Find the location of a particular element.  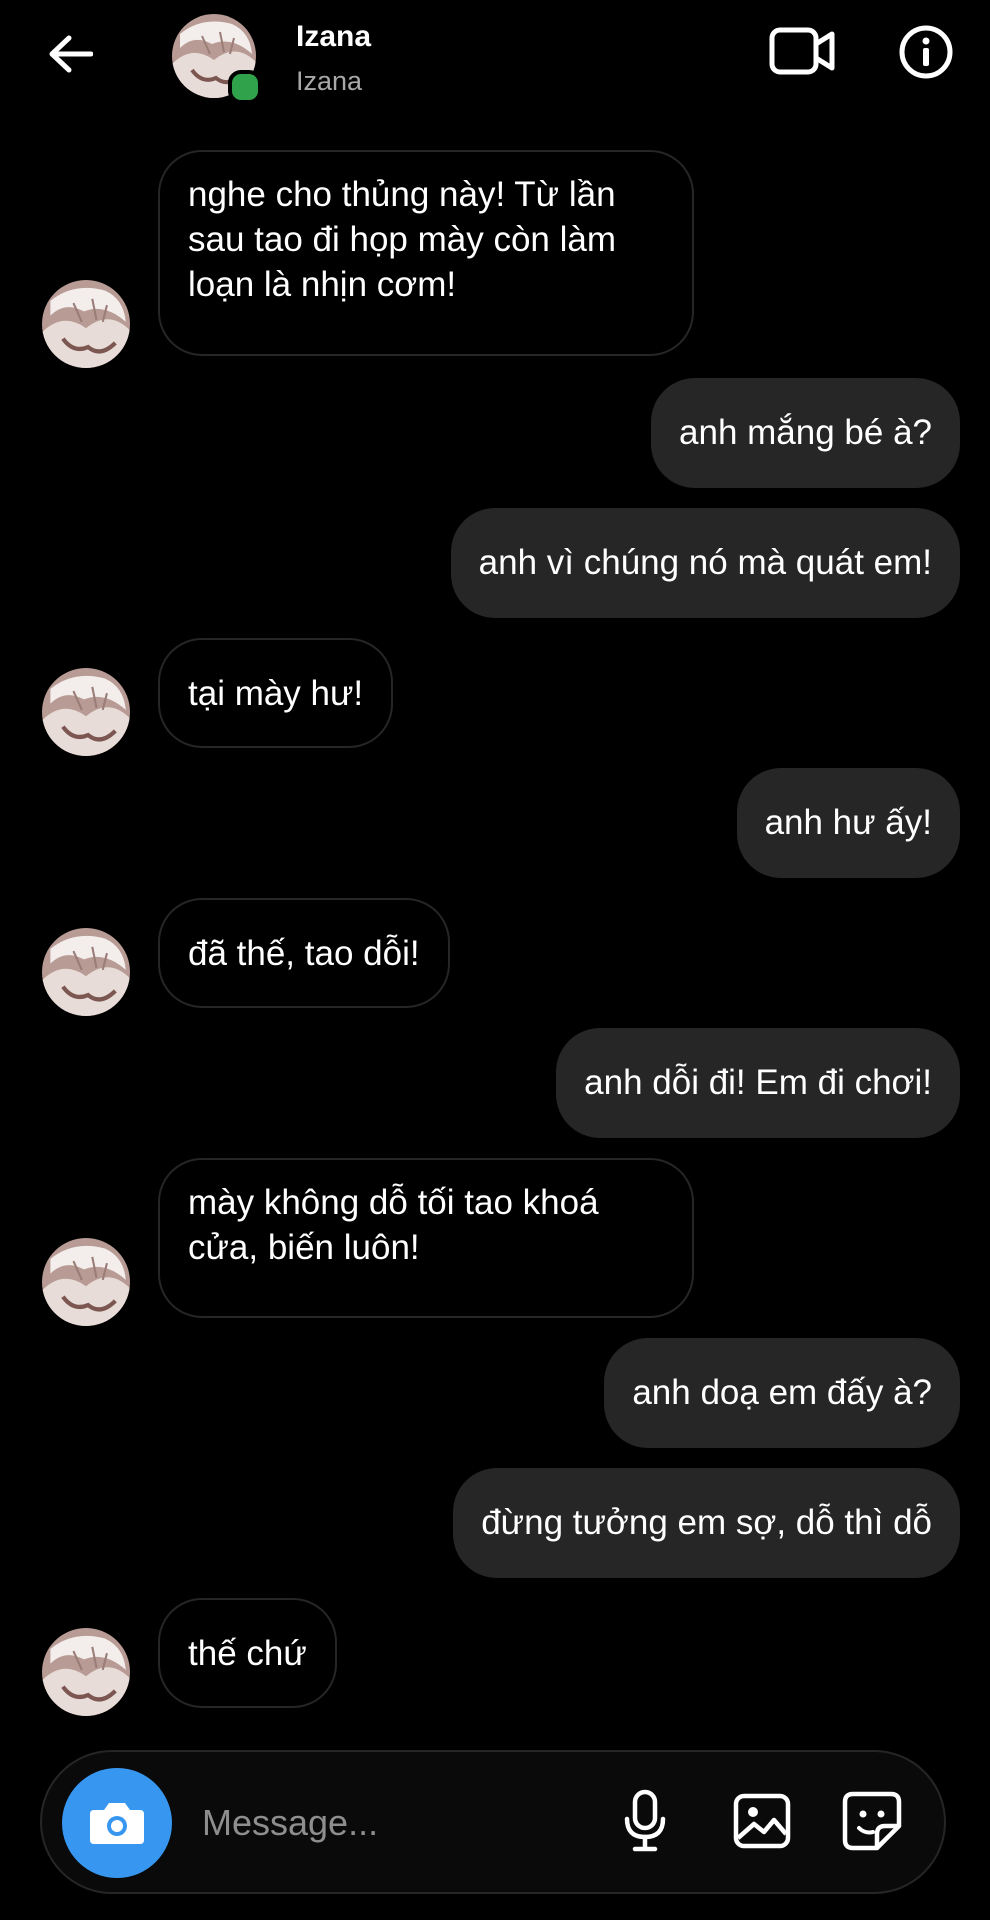

message-incoming: thế chứ is located at coordinates (247, 1653).